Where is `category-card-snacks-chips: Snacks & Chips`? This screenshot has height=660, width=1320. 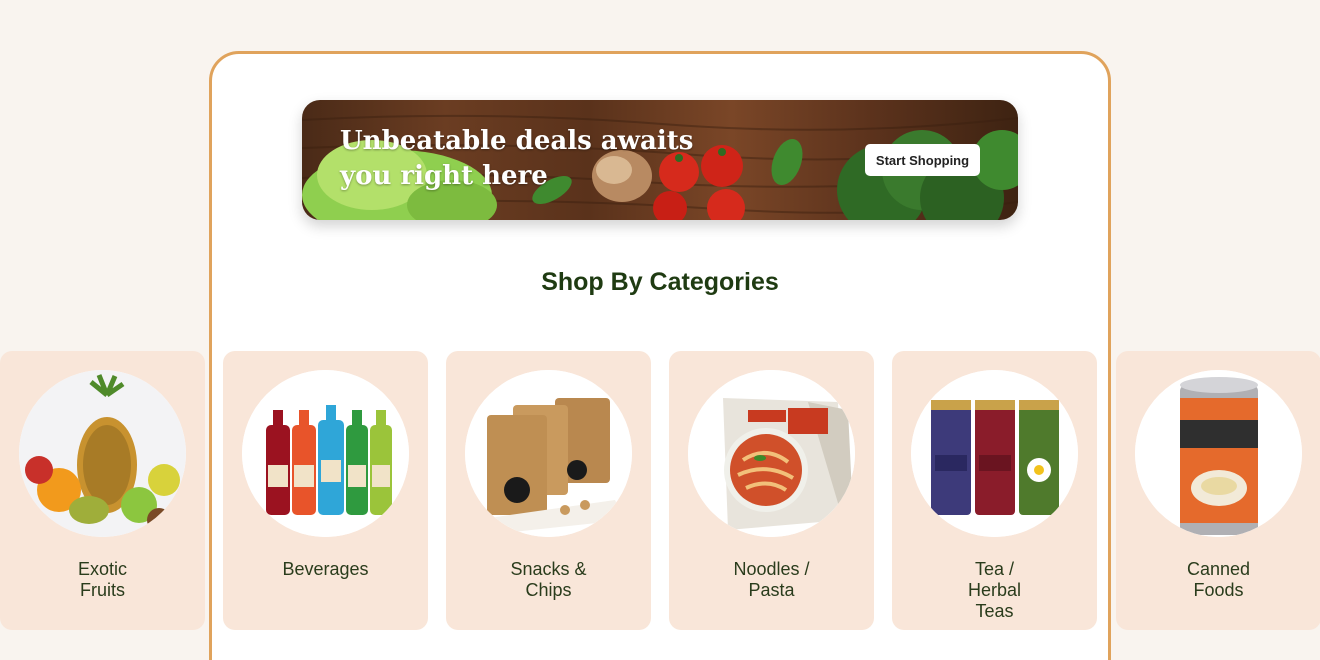
category-card-snacks-chips: Snacks & Chips is located at coordinates (548, 490).